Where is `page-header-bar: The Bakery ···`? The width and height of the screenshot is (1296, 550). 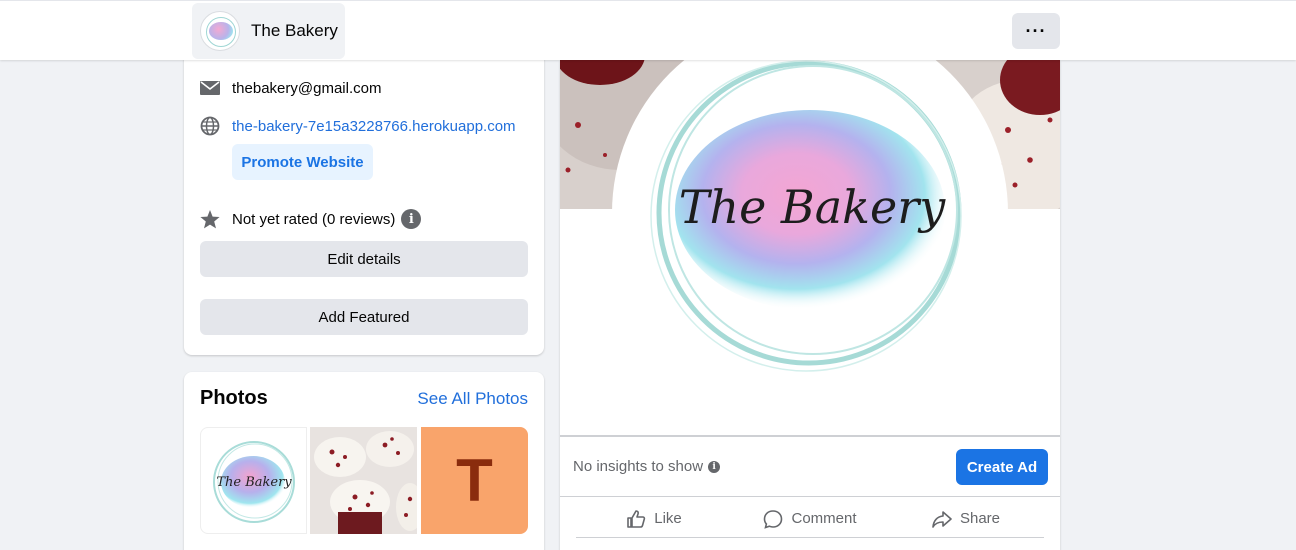 page-header-bar: The Bakery ··· is located at coordinates (648, 30).